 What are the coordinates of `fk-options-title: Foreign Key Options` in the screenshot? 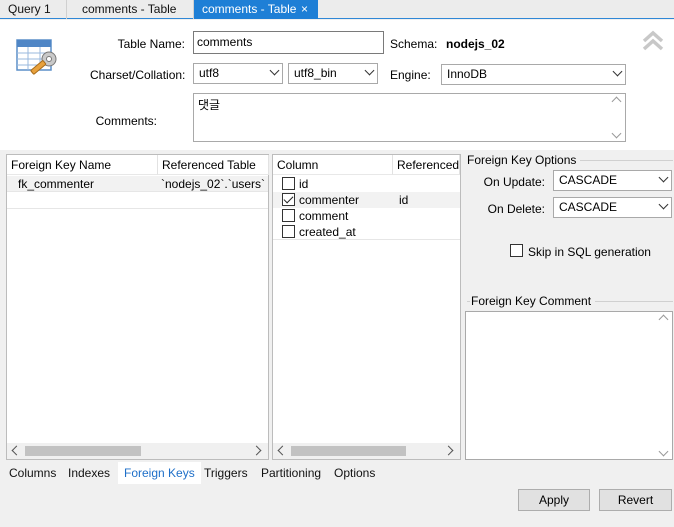 It's located at (524, 160).